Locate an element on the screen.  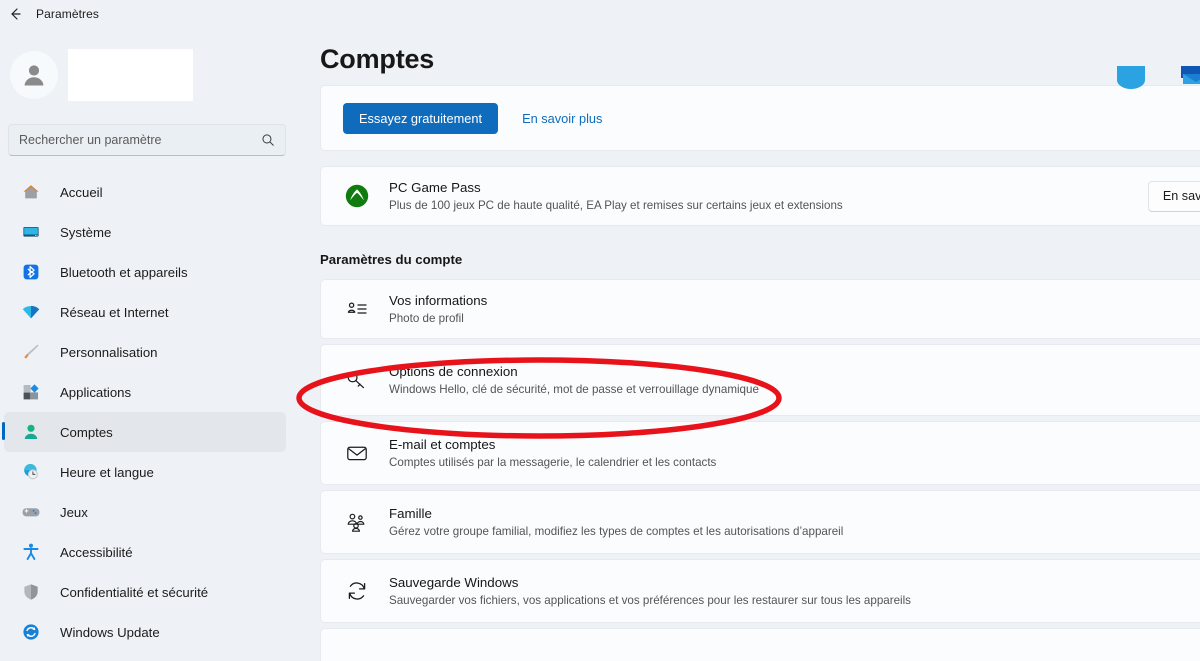
sidebar-item-applications: Applications is located at coordinates (145, 392).